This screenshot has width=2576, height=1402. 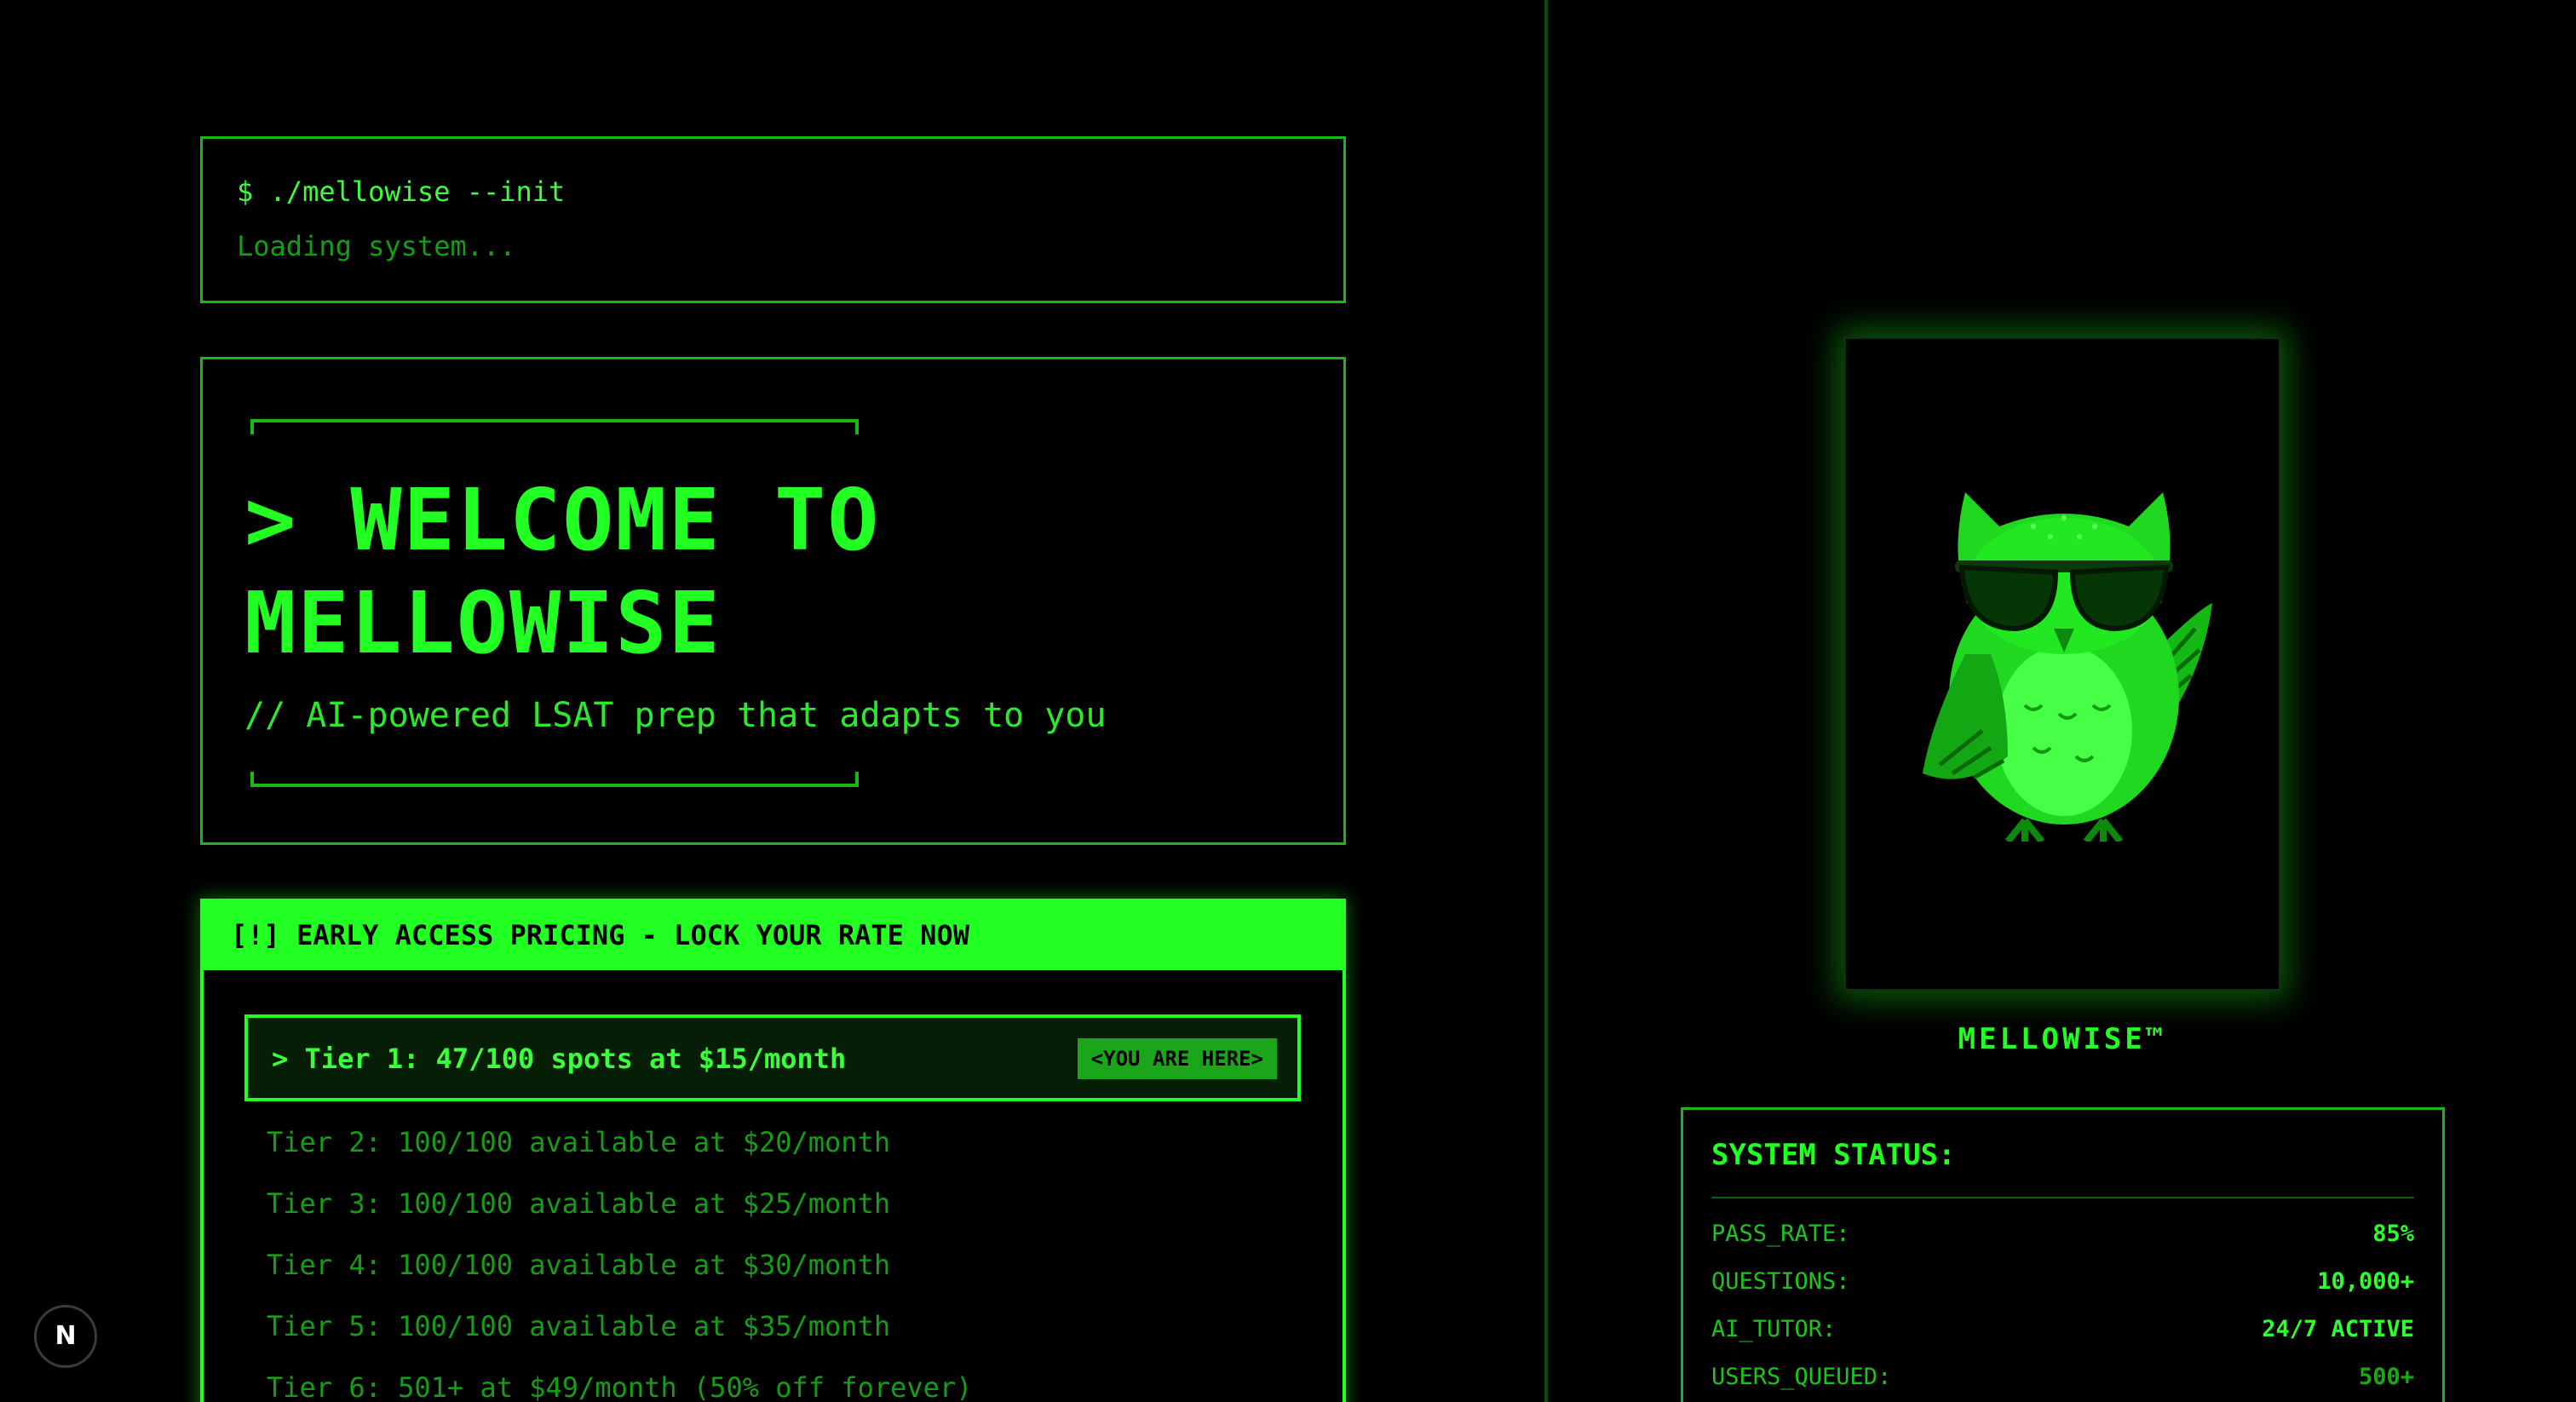 I want to click on nextjs-dev-indicator: N, so click(x=65, y=1336).